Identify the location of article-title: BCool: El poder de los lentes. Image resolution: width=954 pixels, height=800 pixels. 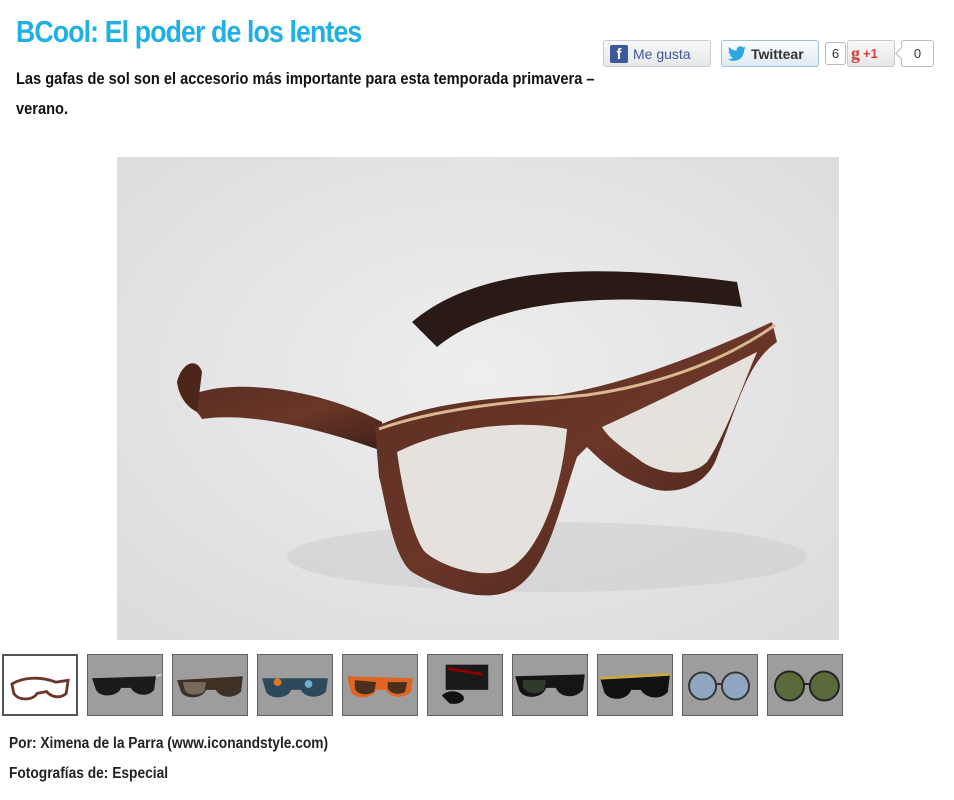
(189, 31).